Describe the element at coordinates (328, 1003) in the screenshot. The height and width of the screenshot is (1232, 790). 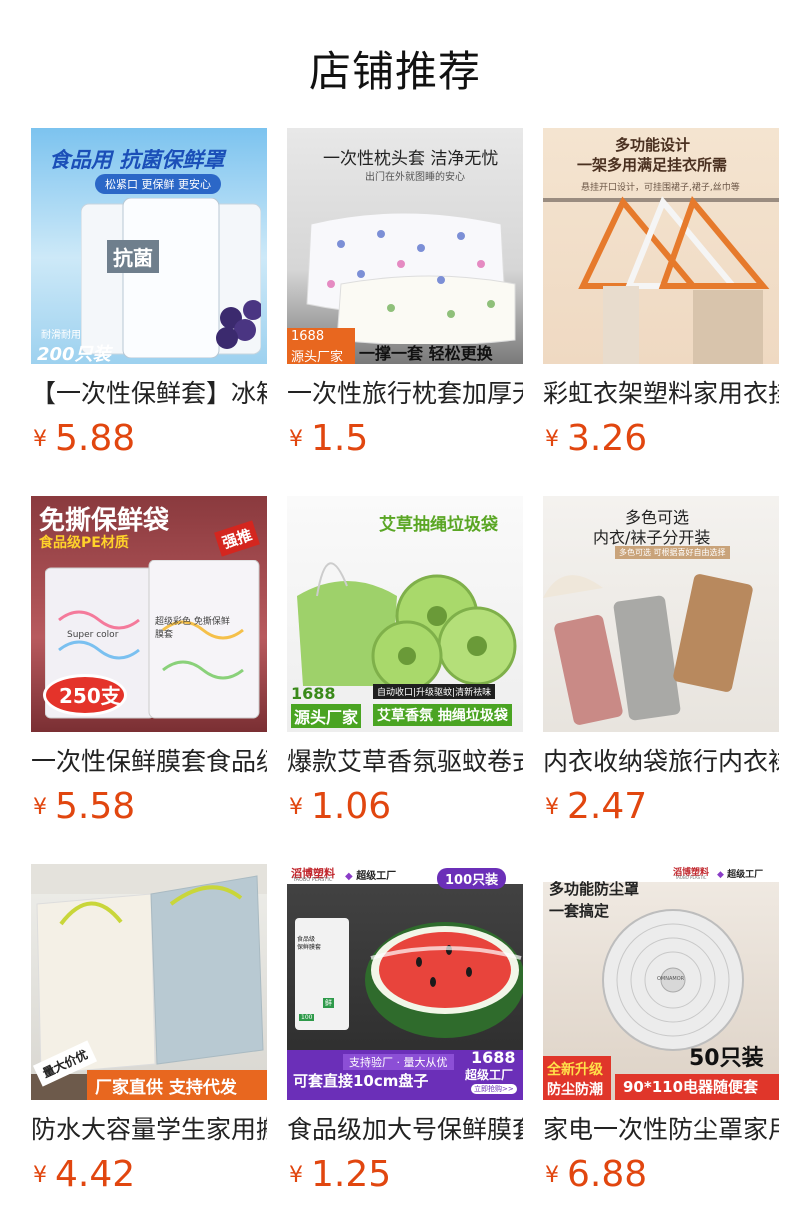
I see `pack-tag: 鲜` at that location.